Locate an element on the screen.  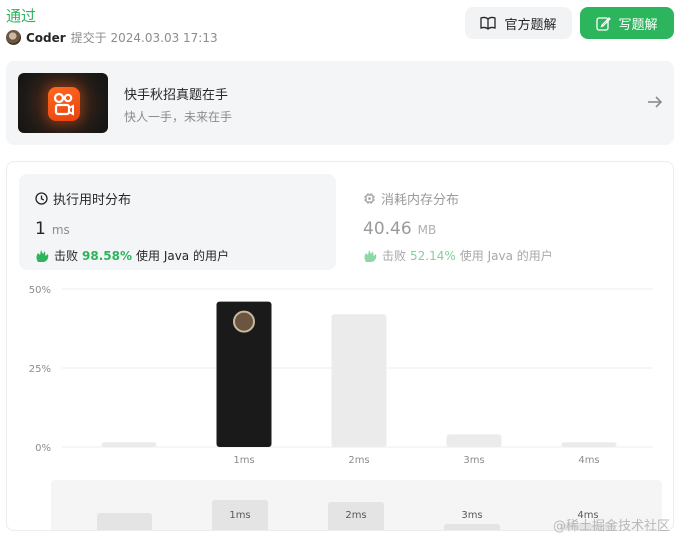
x-tick-label: 1ms is located at coordinates (243, 460).